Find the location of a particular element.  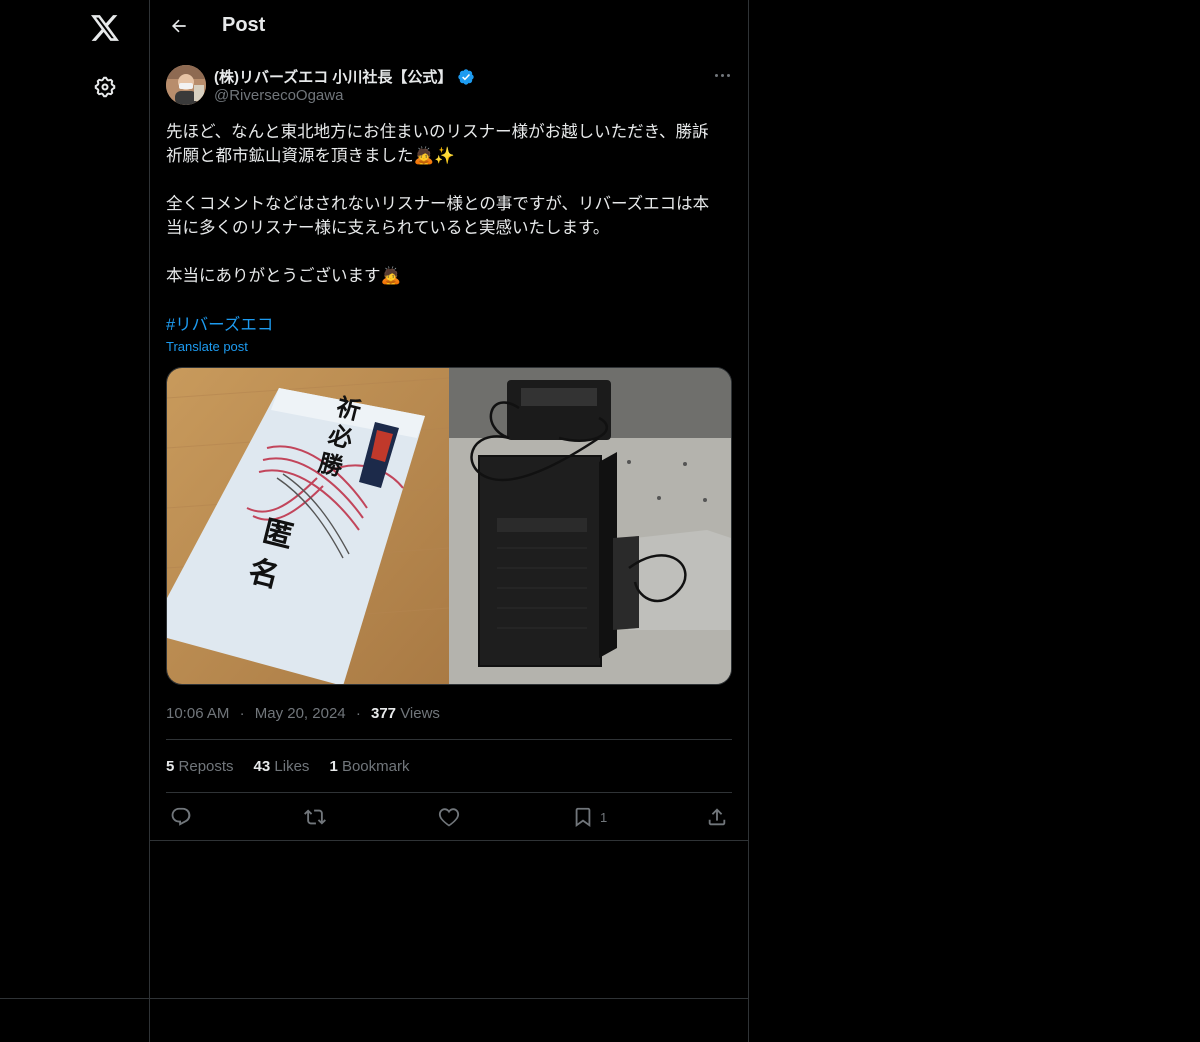

action-bar: 1 is located at coordinates (449, 818).